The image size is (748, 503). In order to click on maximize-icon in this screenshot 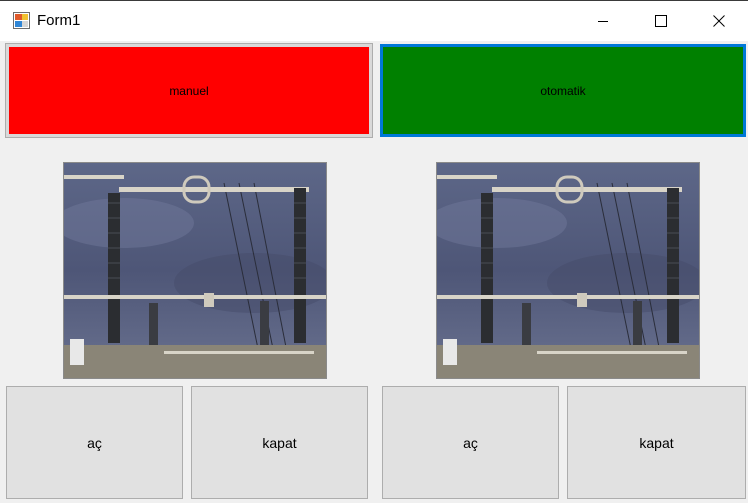, I will do `click(661, 21)`.